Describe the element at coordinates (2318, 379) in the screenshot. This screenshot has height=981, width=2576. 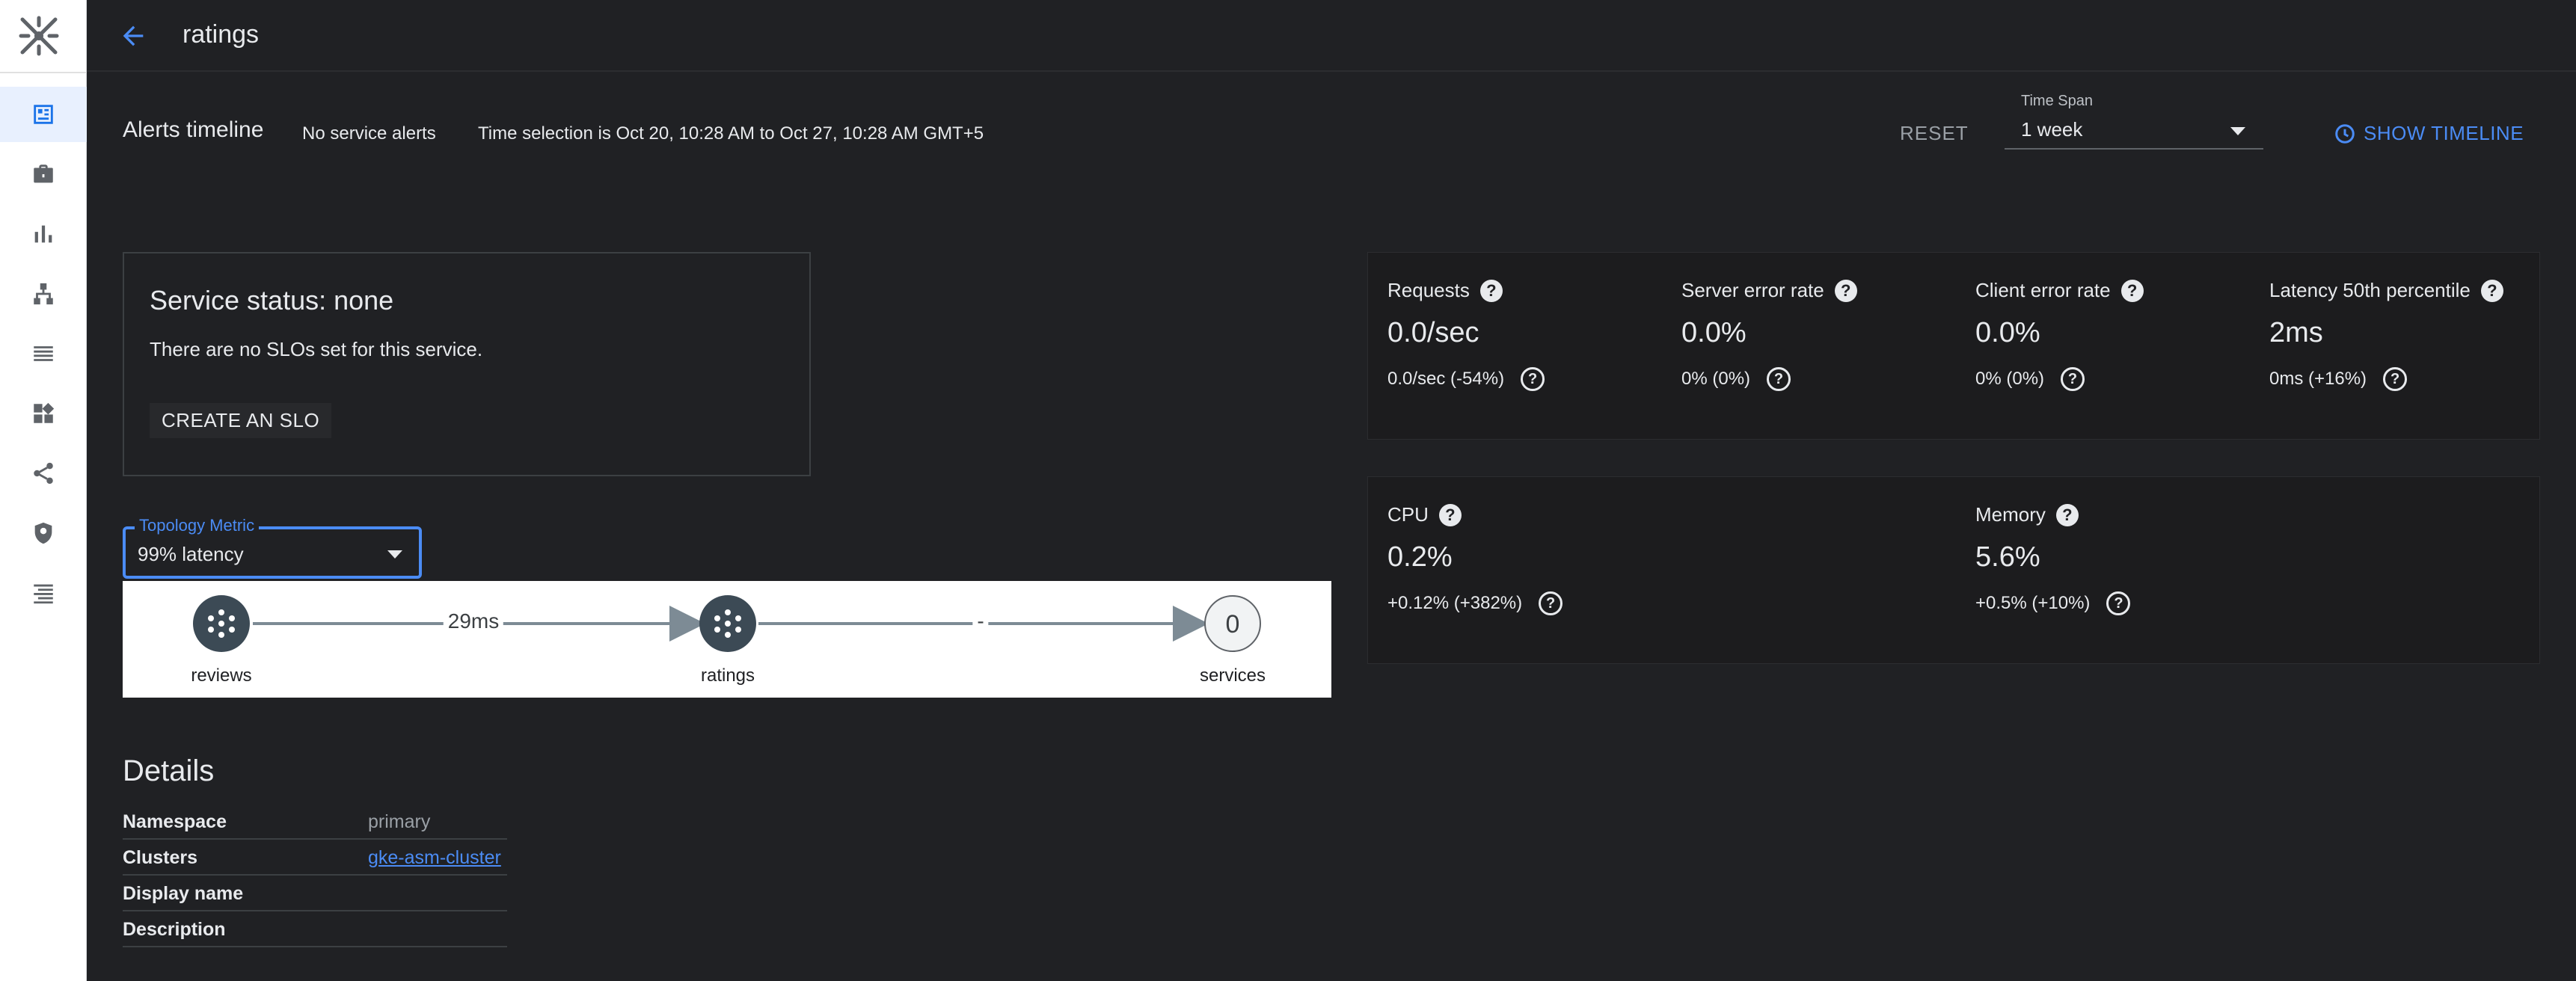
I see `metric-delta: 0ms (+16%)` at that location.